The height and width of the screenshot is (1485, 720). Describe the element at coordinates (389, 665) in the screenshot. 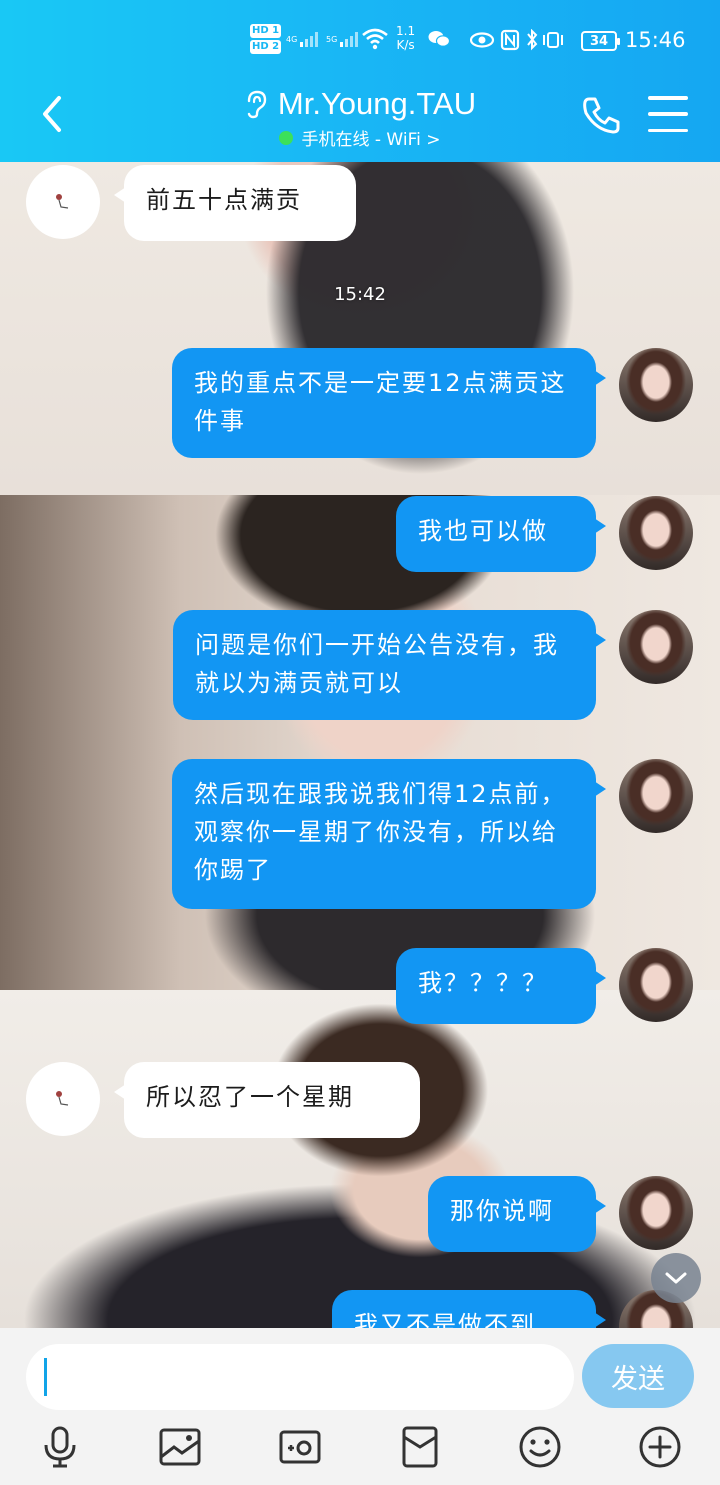

I see `message-bubble: 问题是你们一开始公告没有，我就以为满贡就可以` at that location.